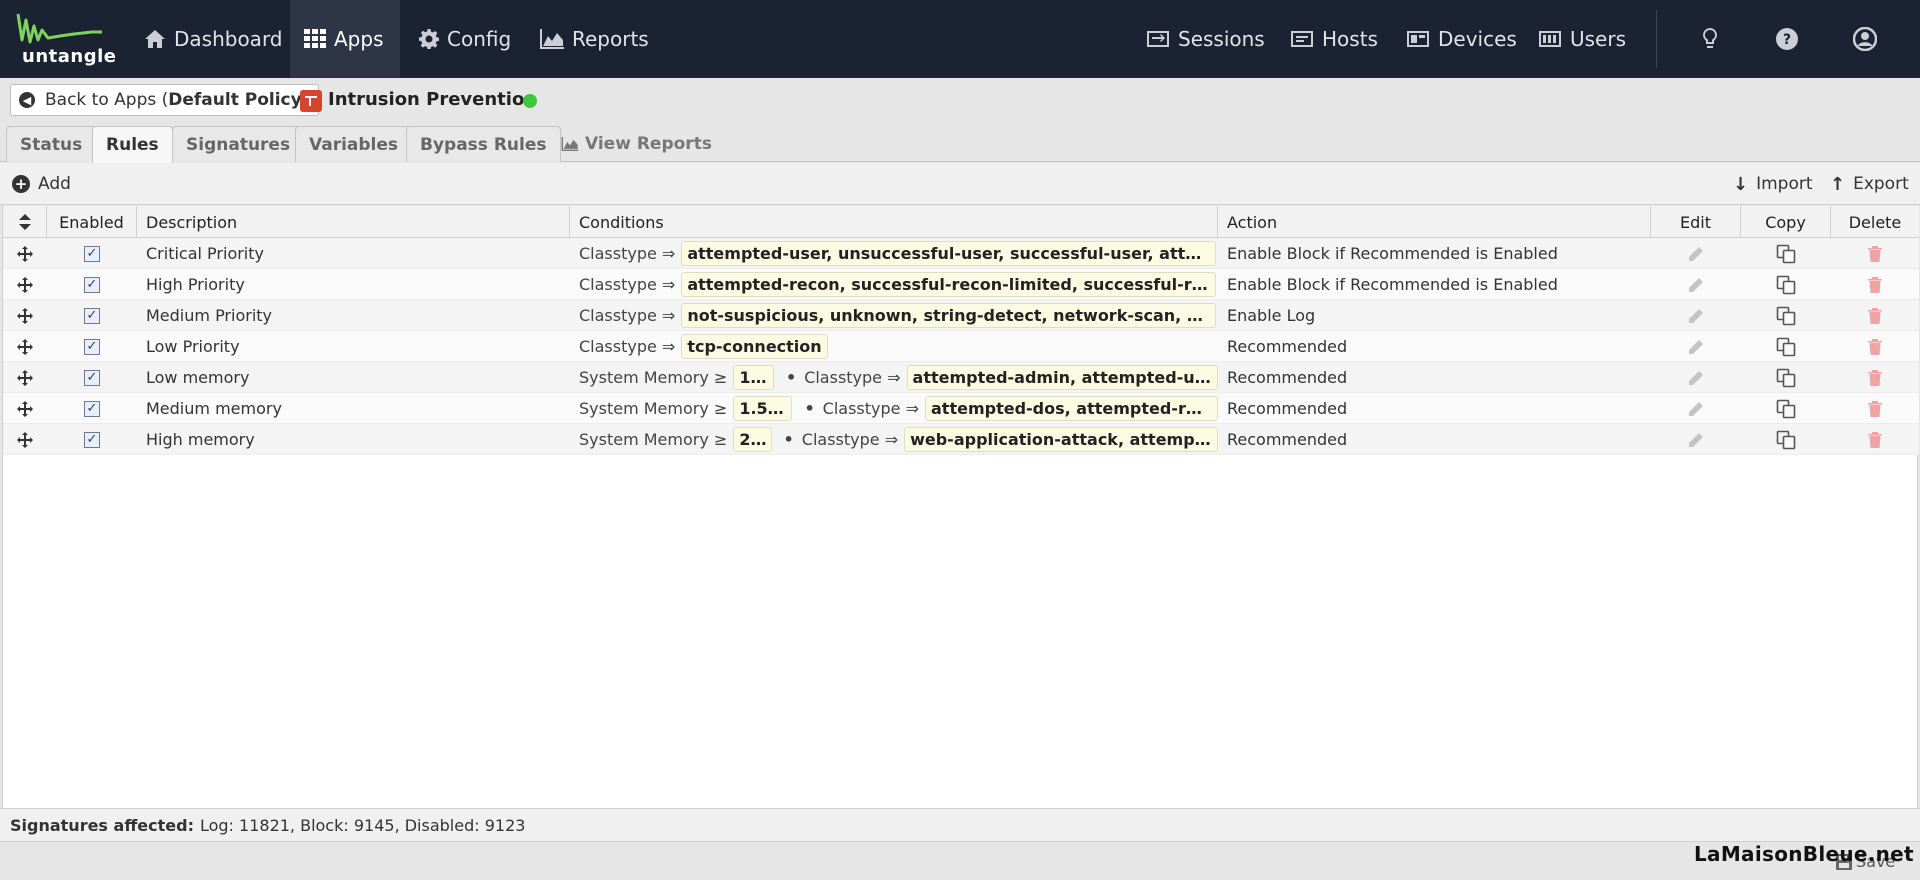 The width and height of the screenshot is (1920, 880). I want to click on export-button: ↑ Export, so click(1869, 184).